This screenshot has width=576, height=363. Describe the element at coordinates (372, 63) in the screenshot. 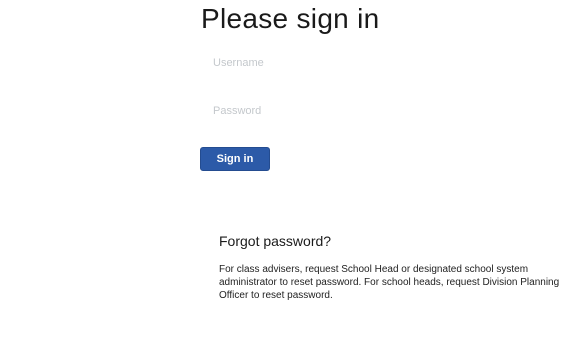

I see `username-input` at that location.